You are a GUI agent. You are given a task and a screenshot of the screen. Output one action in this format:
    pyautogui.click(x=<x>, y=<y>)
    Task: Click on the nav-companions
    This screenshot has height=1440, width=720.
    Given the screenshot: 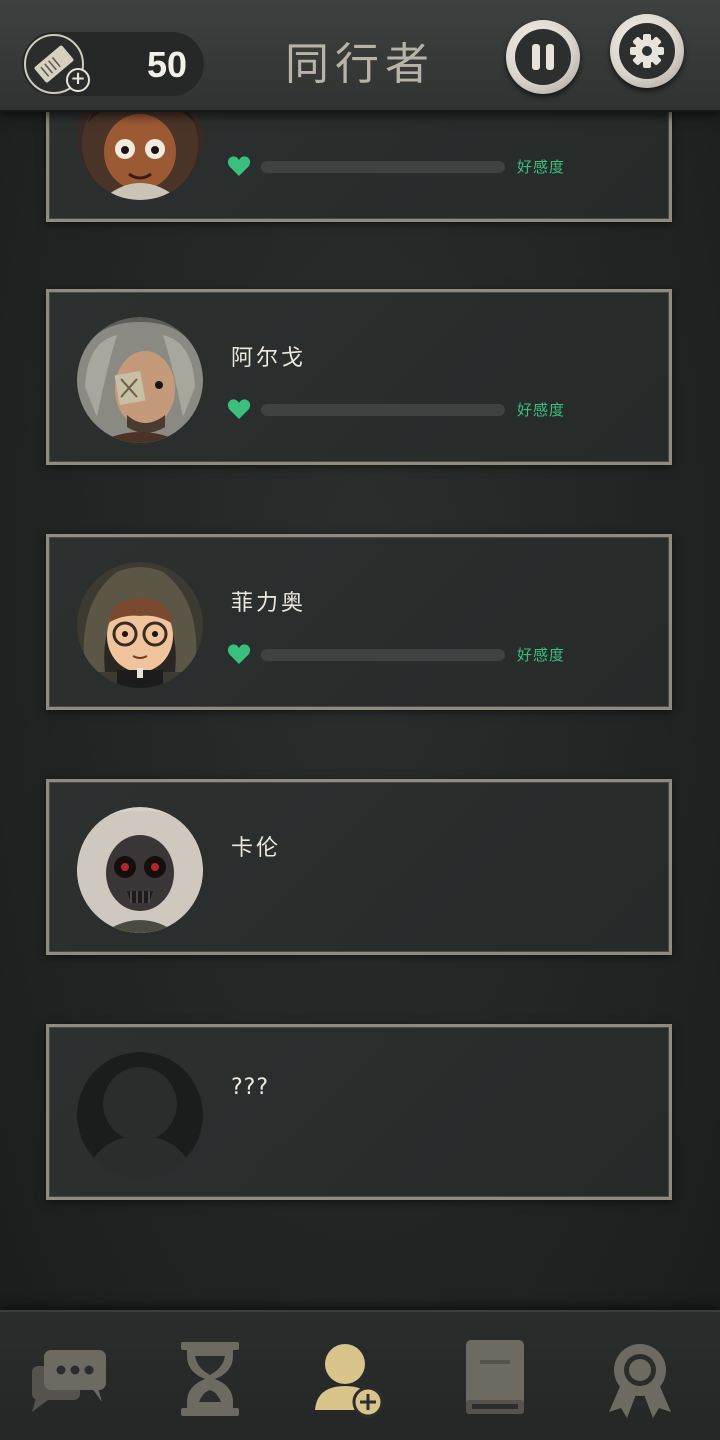 What is the action you would take?
    pyautogui.click(x=350, y=1379)
    